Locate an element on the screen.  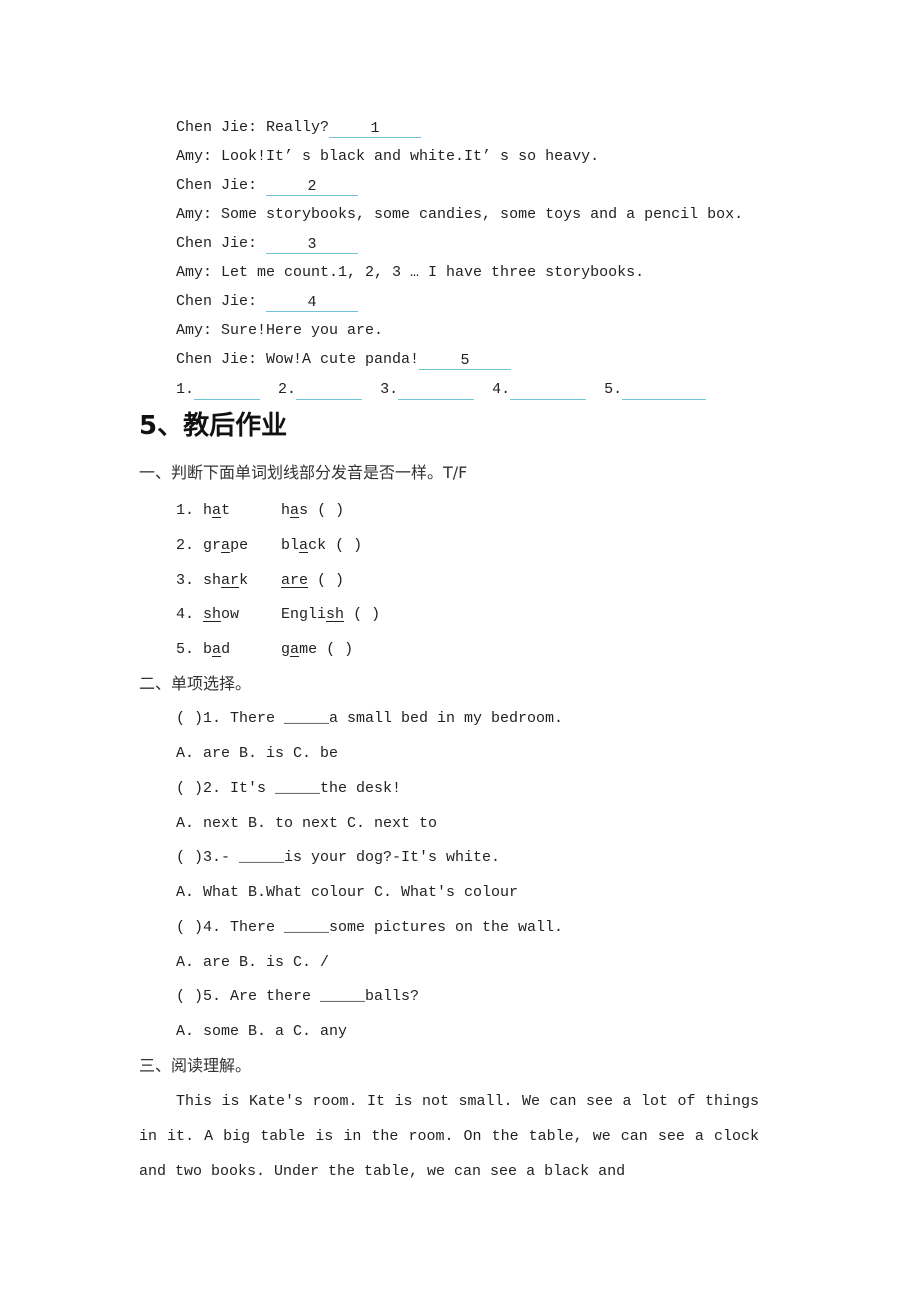
word-1: bad is located at coordinates (242, 650).